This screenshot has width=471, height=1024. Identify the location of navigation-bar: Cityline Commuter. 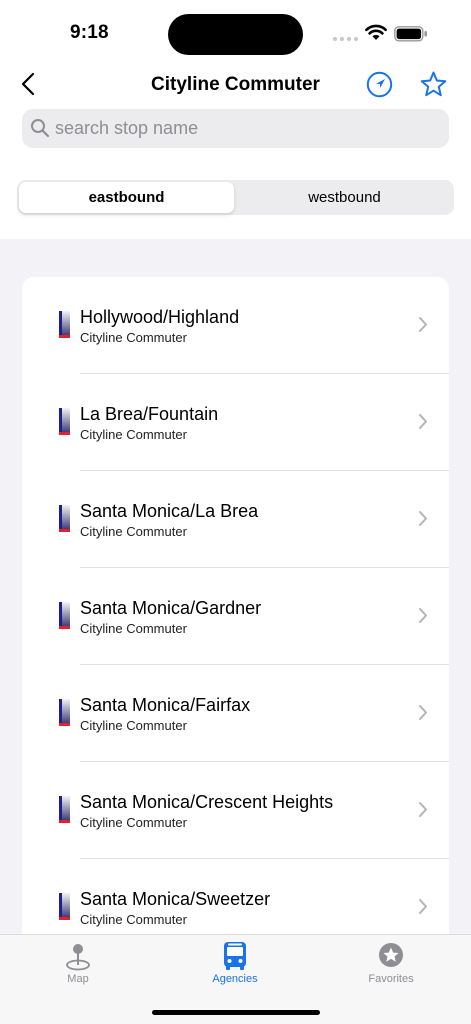
(235, 84).